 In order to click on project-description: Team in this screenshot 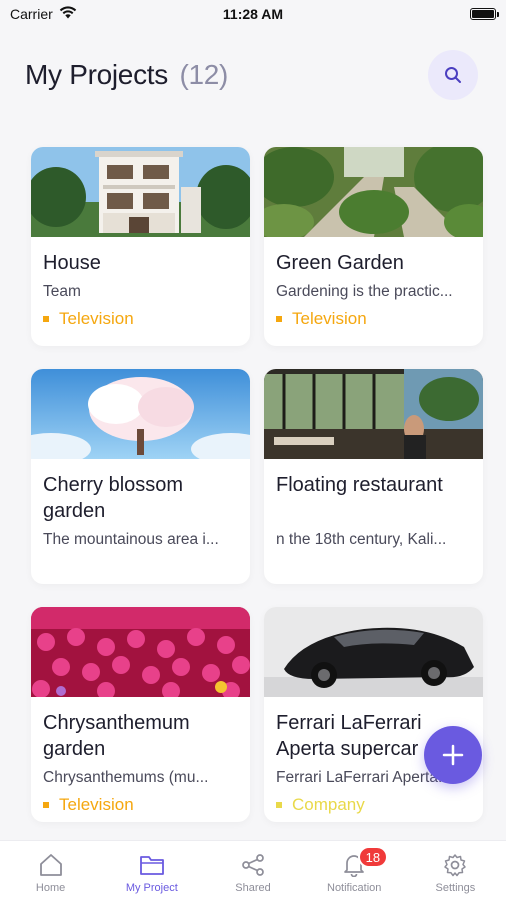, I will do `click(62, 291)`.